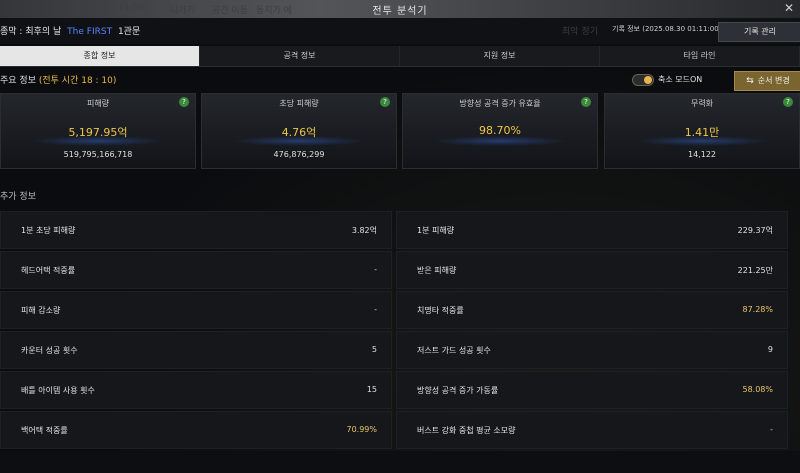 The width and height of the screenshot is (800, 473). What do you see at coordinates (400, 462) in the screenshot?
I see `bottom-strip` at bounding box center [400, 462].